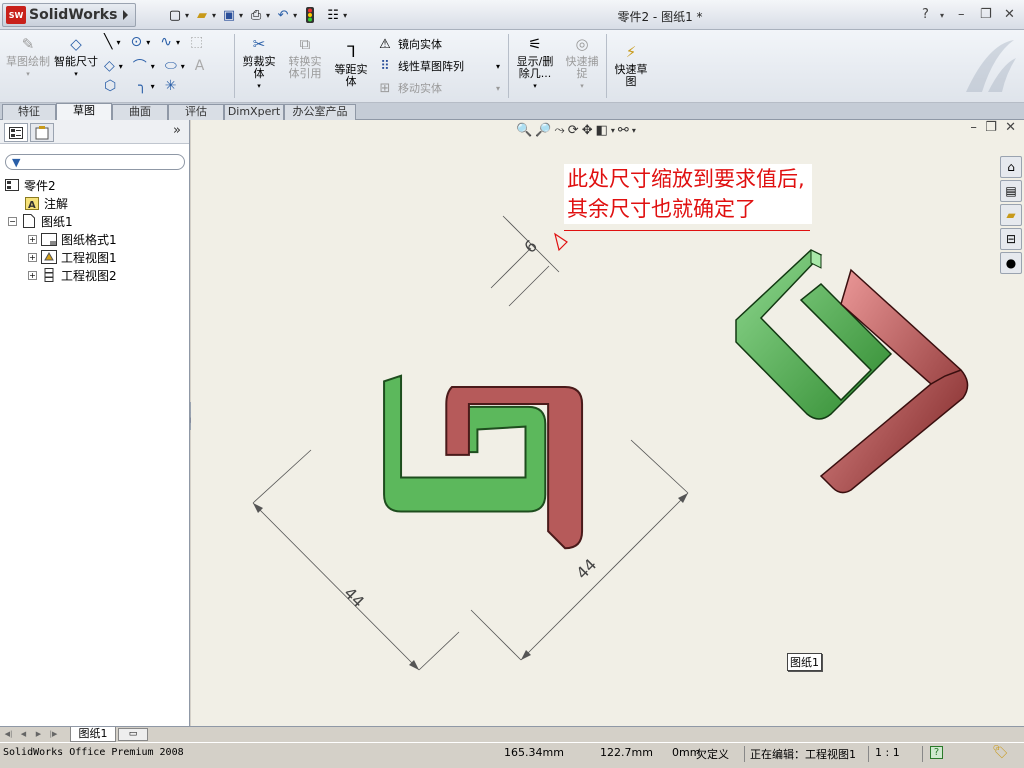 The image size is (1024, 768). What do you see at coordinates (175, 15) in the screenshot?
I see `new-document-icon: ▢` at bounding box center [175, 15].